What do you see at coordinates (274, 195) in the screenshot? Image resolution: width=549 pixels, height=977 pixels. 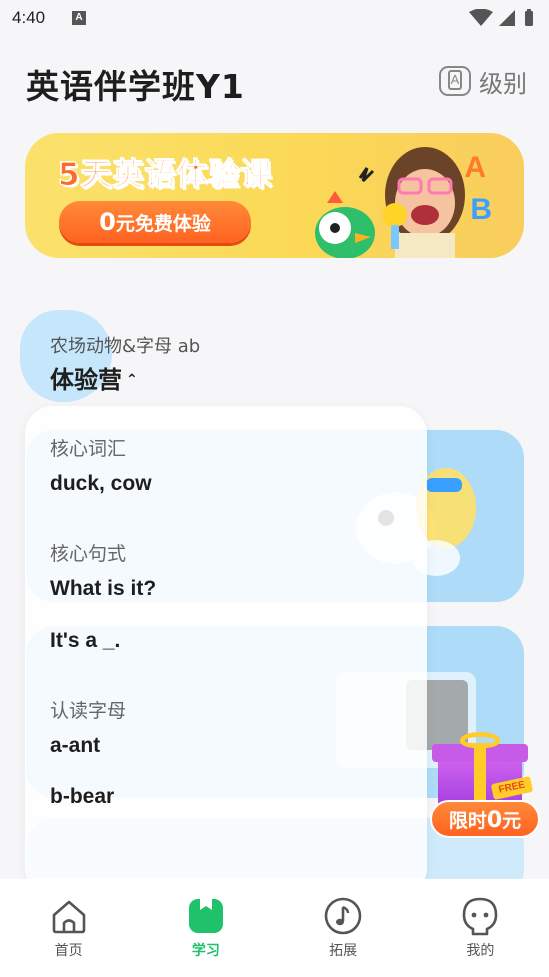 I see `trial-course-banner: 5天英语体验课 0元免费体验 A B` at bounding box center [274, 195].